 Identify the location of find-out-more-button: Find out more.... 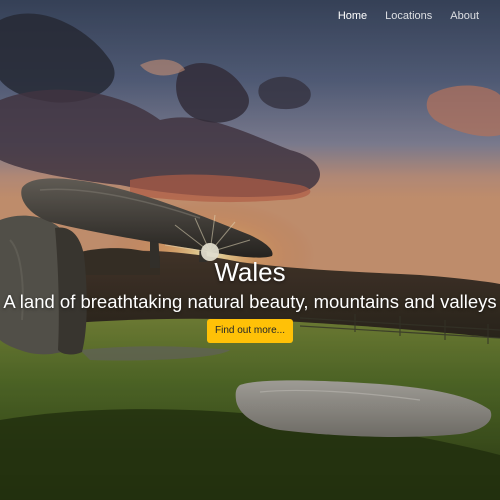
(250, 331).